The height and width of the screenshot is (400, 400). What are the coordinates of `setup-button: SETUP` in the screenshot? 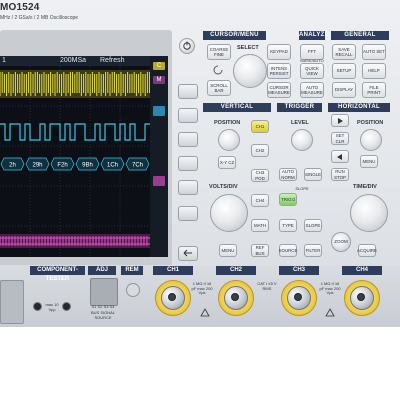 It's located at (344, 71).